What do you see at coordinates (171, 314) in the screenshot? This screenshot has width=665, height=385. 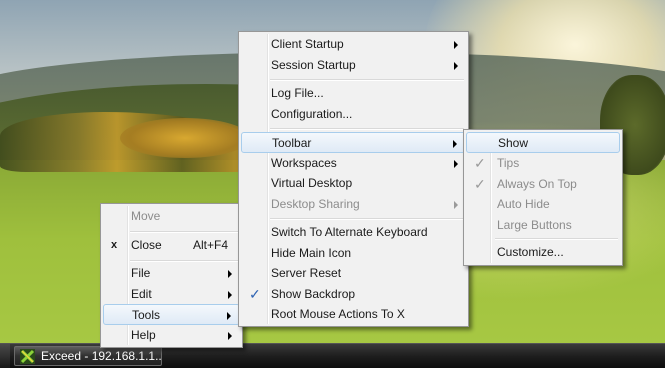 I see `menu-item-tools: Tools` at bounding box center [171, 314].